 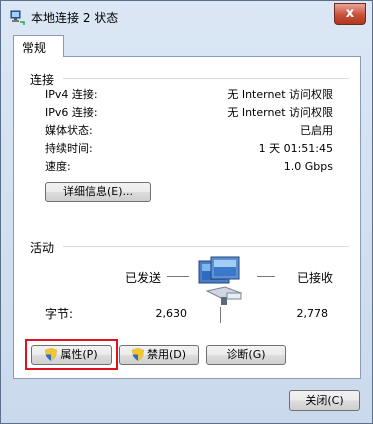 I want to click on network-computer-icon, so click(x=220, y=280).